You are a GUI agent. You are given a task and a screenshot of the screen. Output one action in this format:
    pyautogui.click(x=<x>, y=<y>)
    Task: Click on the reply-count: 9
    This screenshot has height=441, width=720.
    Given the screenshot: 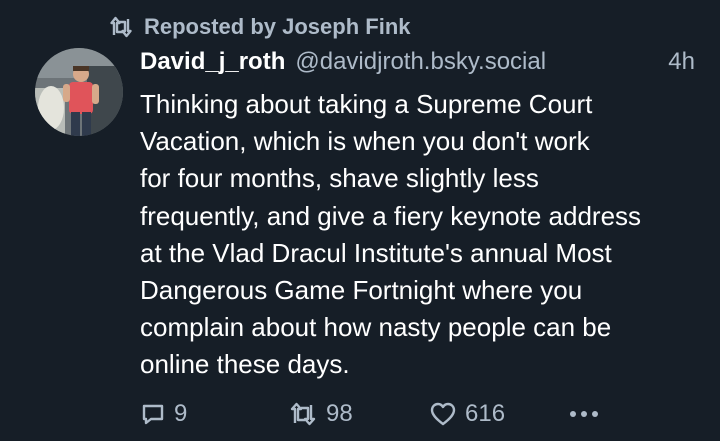 What is the action you would take?
    pyautogui.click(x=181, y=413)
    